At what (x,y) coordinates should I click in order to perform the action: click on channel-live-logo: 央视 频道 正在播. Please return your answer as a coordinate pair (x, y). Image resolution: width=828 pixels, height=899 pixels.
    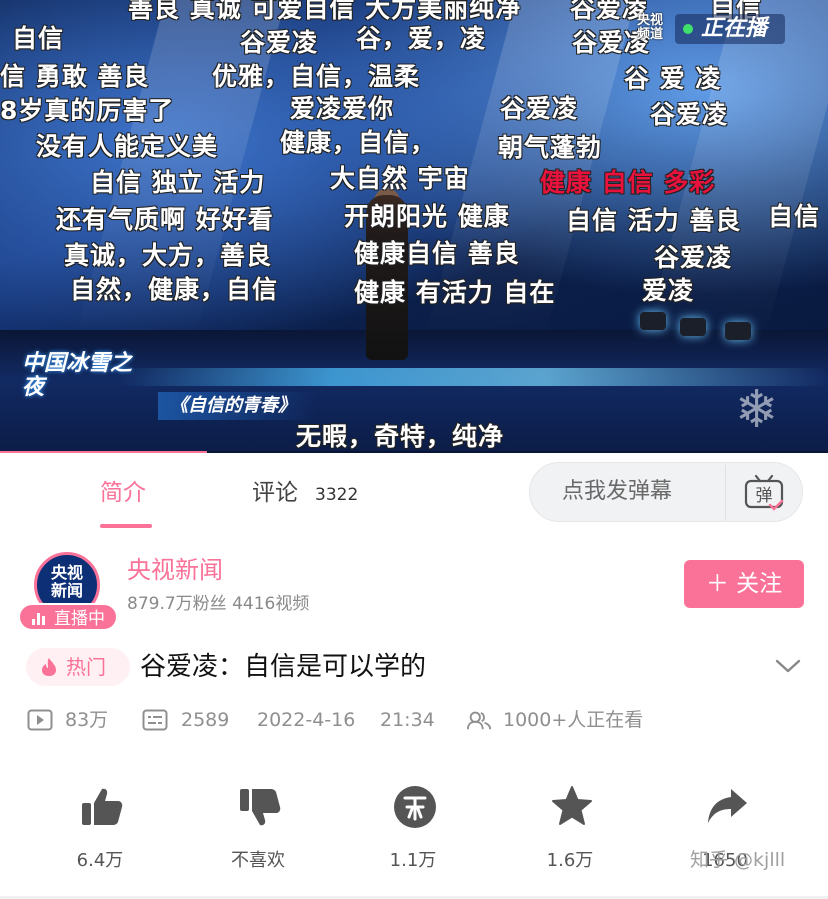
    Looking at the image, I should click on (712, 29).